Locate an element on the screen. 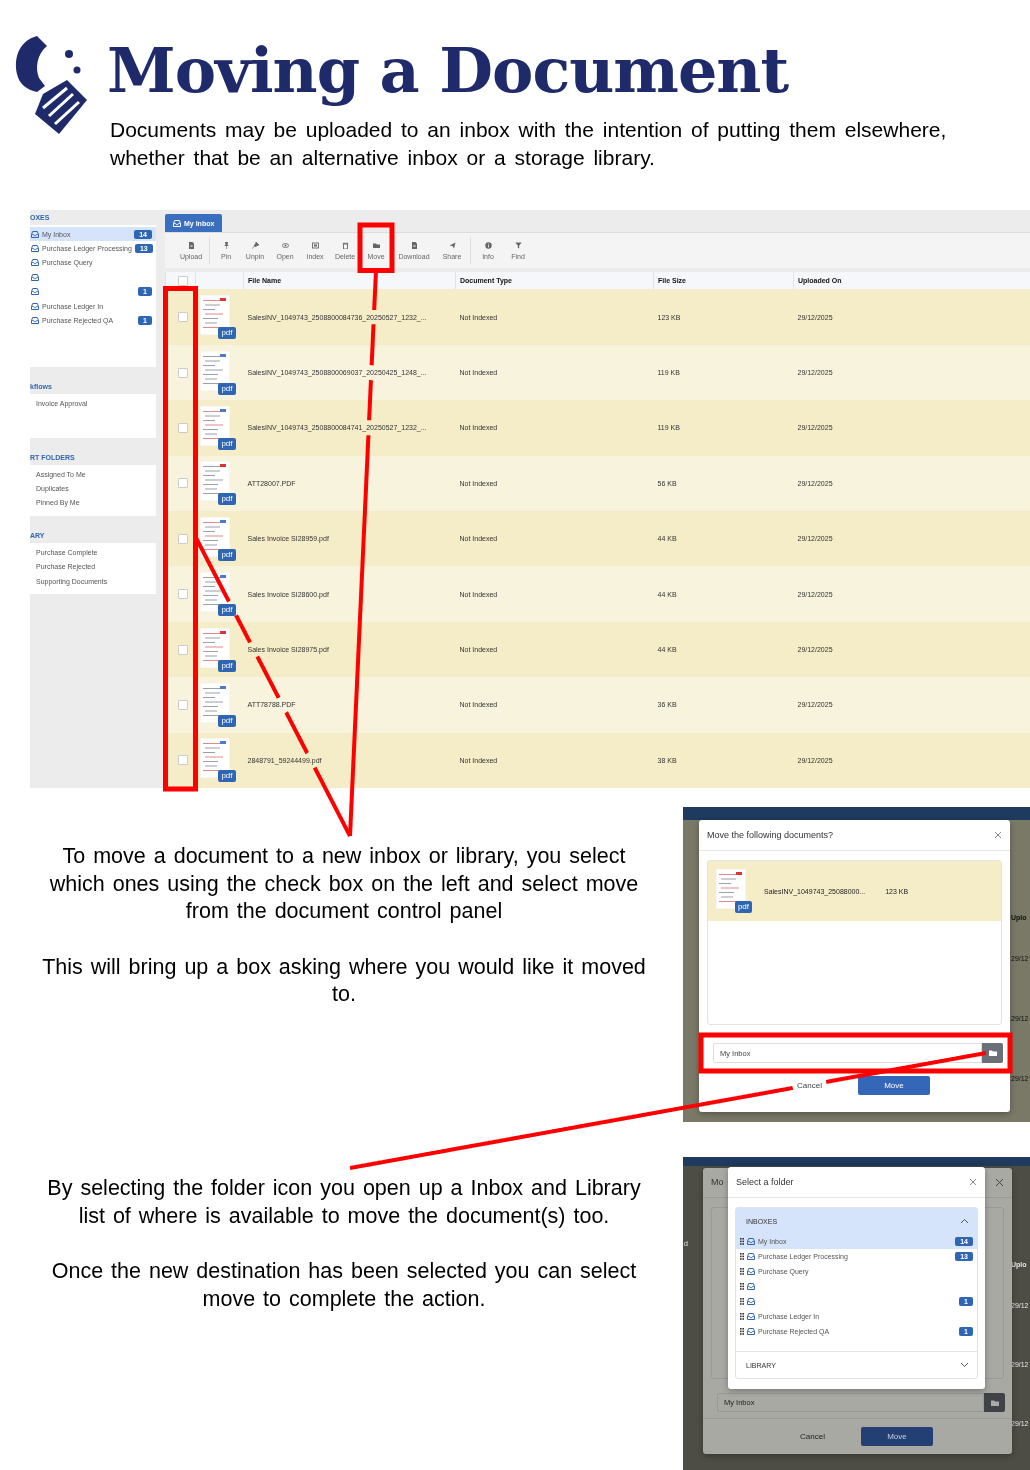 The width and height of the screenshot is (1030, 1470). chevron-up-icon is located at coordinates (964, 1221).